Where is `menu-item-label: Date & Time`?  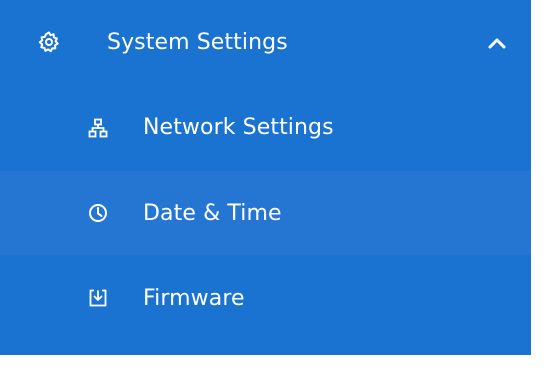 menu-item-label: Date & Time is located at coordinates (212, 213).